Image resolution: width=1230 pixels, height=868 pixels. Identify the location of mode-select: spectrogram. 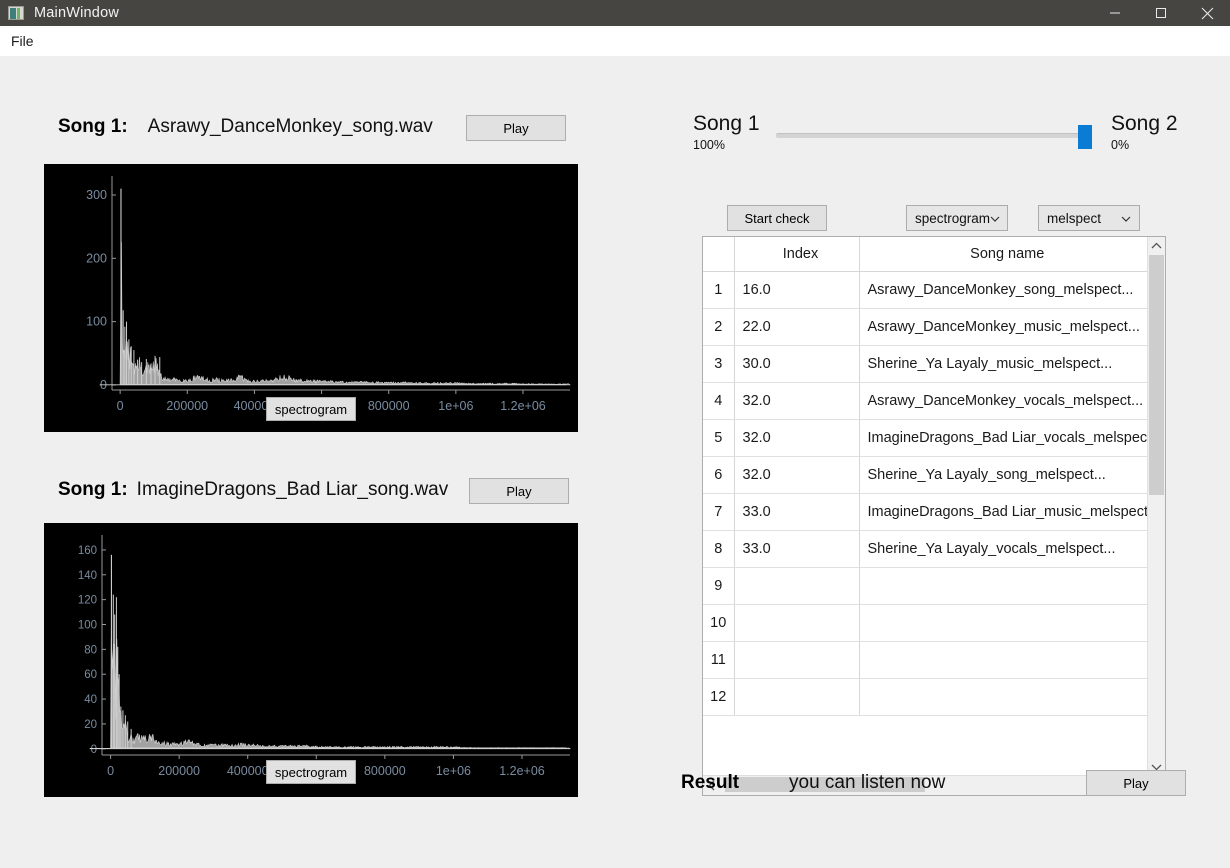
(957, 218).